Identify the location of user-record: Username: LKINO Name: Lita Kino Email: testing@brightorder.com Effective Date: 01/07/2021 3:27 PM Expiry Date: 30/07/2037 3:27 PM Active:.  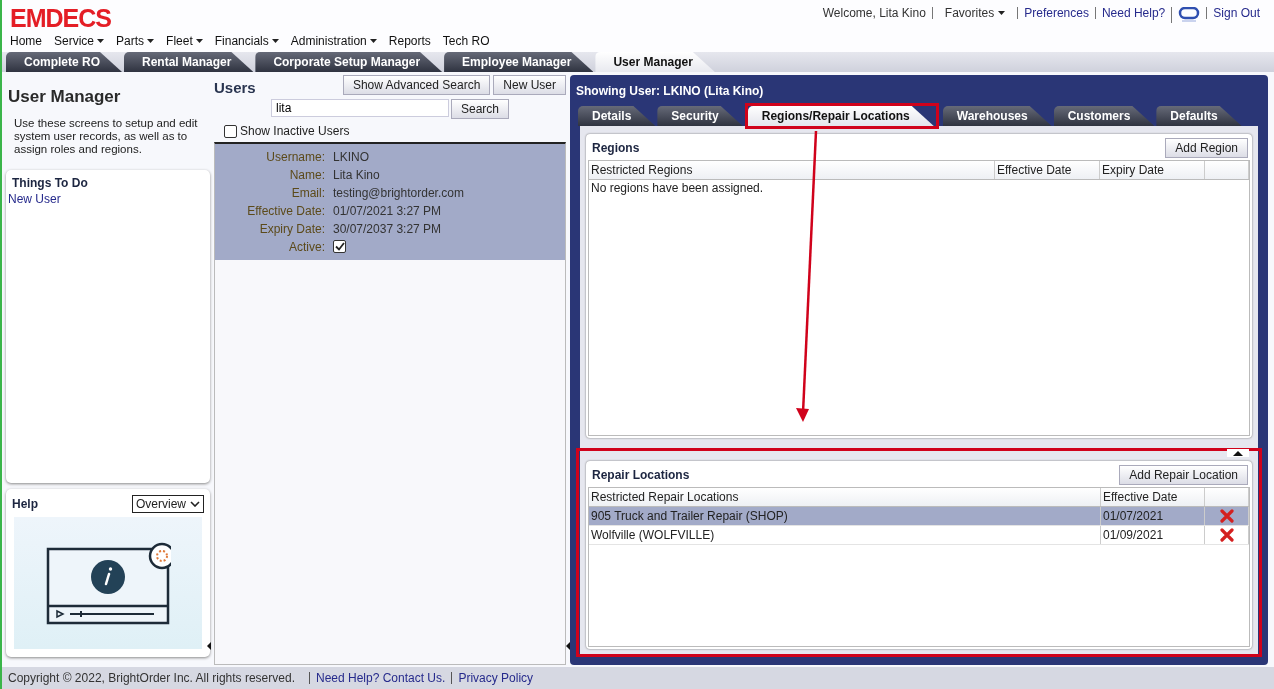
(390, 202).